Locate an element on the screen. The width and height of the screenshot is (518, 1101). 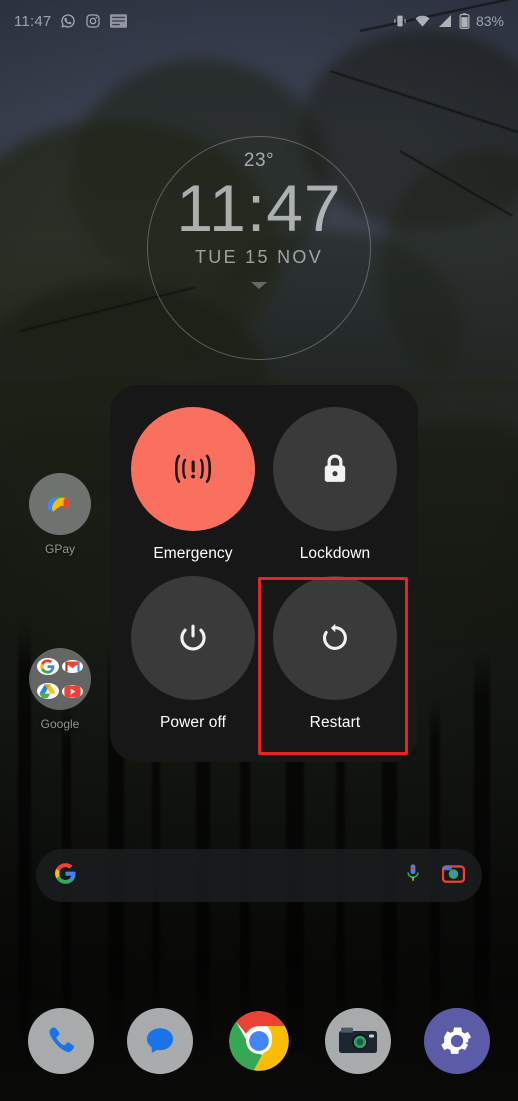
phone-icon is located at coordinates (62, 1039).